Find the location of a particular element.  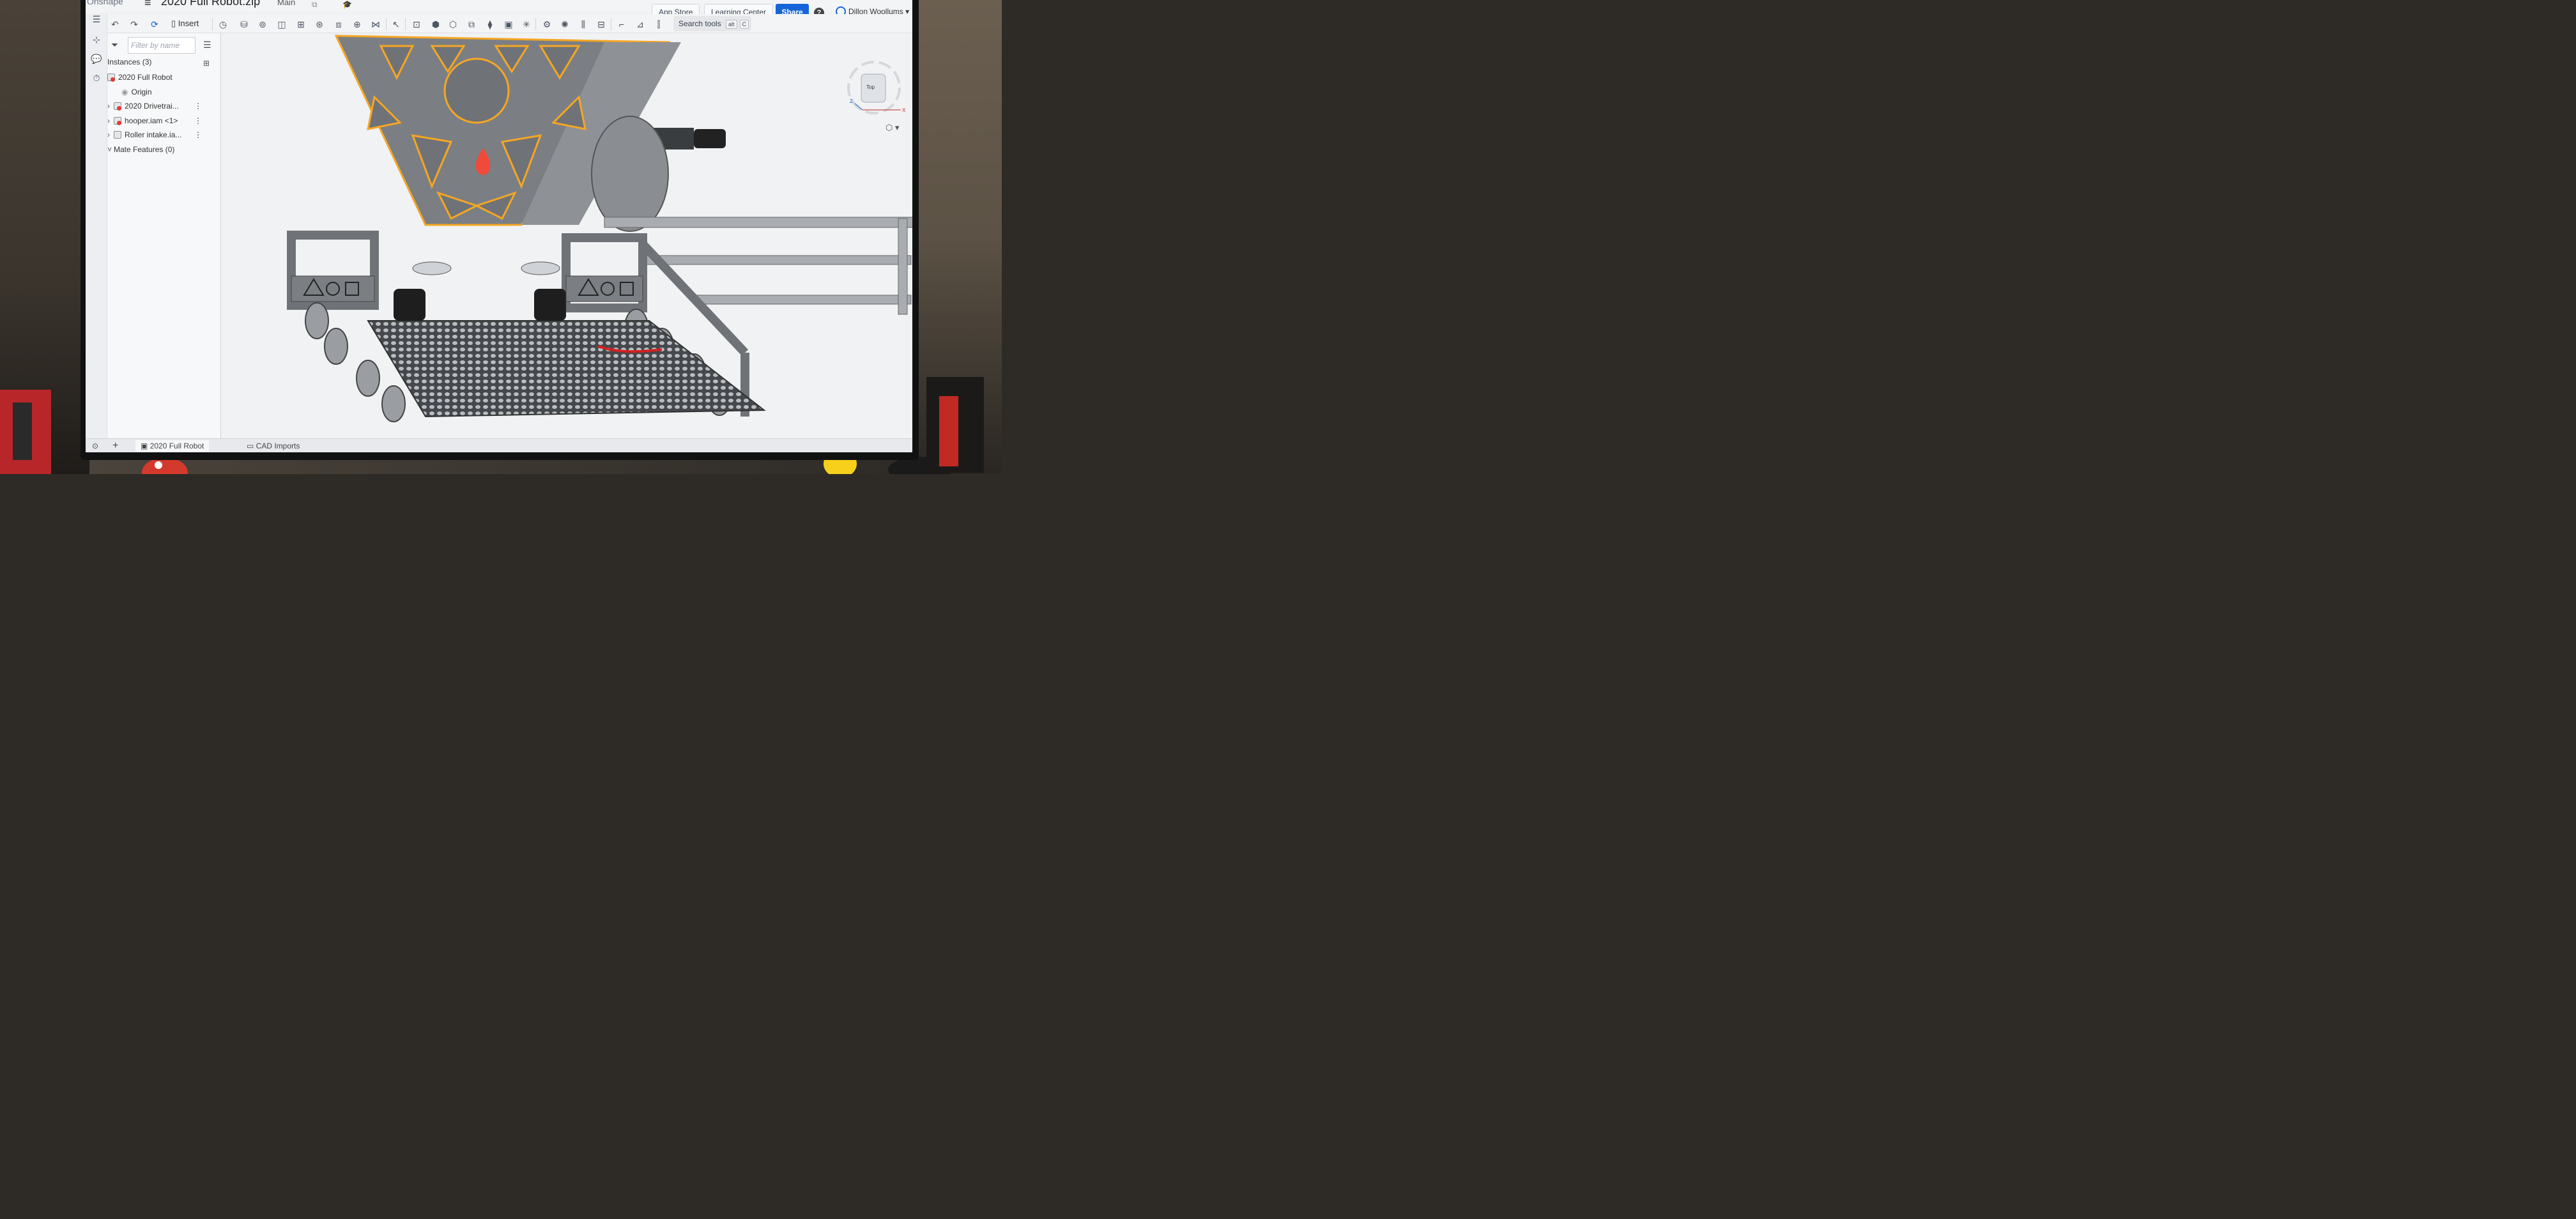

mirror-icon: ⧫ is located at coordinates (490, 24).